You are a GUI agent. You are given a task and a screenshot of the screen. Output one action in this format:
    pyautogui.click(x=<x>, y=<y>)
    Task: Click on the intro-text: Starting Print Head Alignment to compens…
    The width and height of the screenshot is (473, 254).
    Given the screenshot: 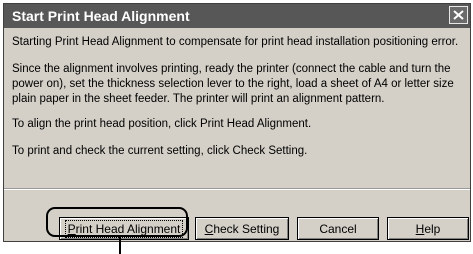 What is the action you would take?
    pyautogui.click(x=235, y=42)
    